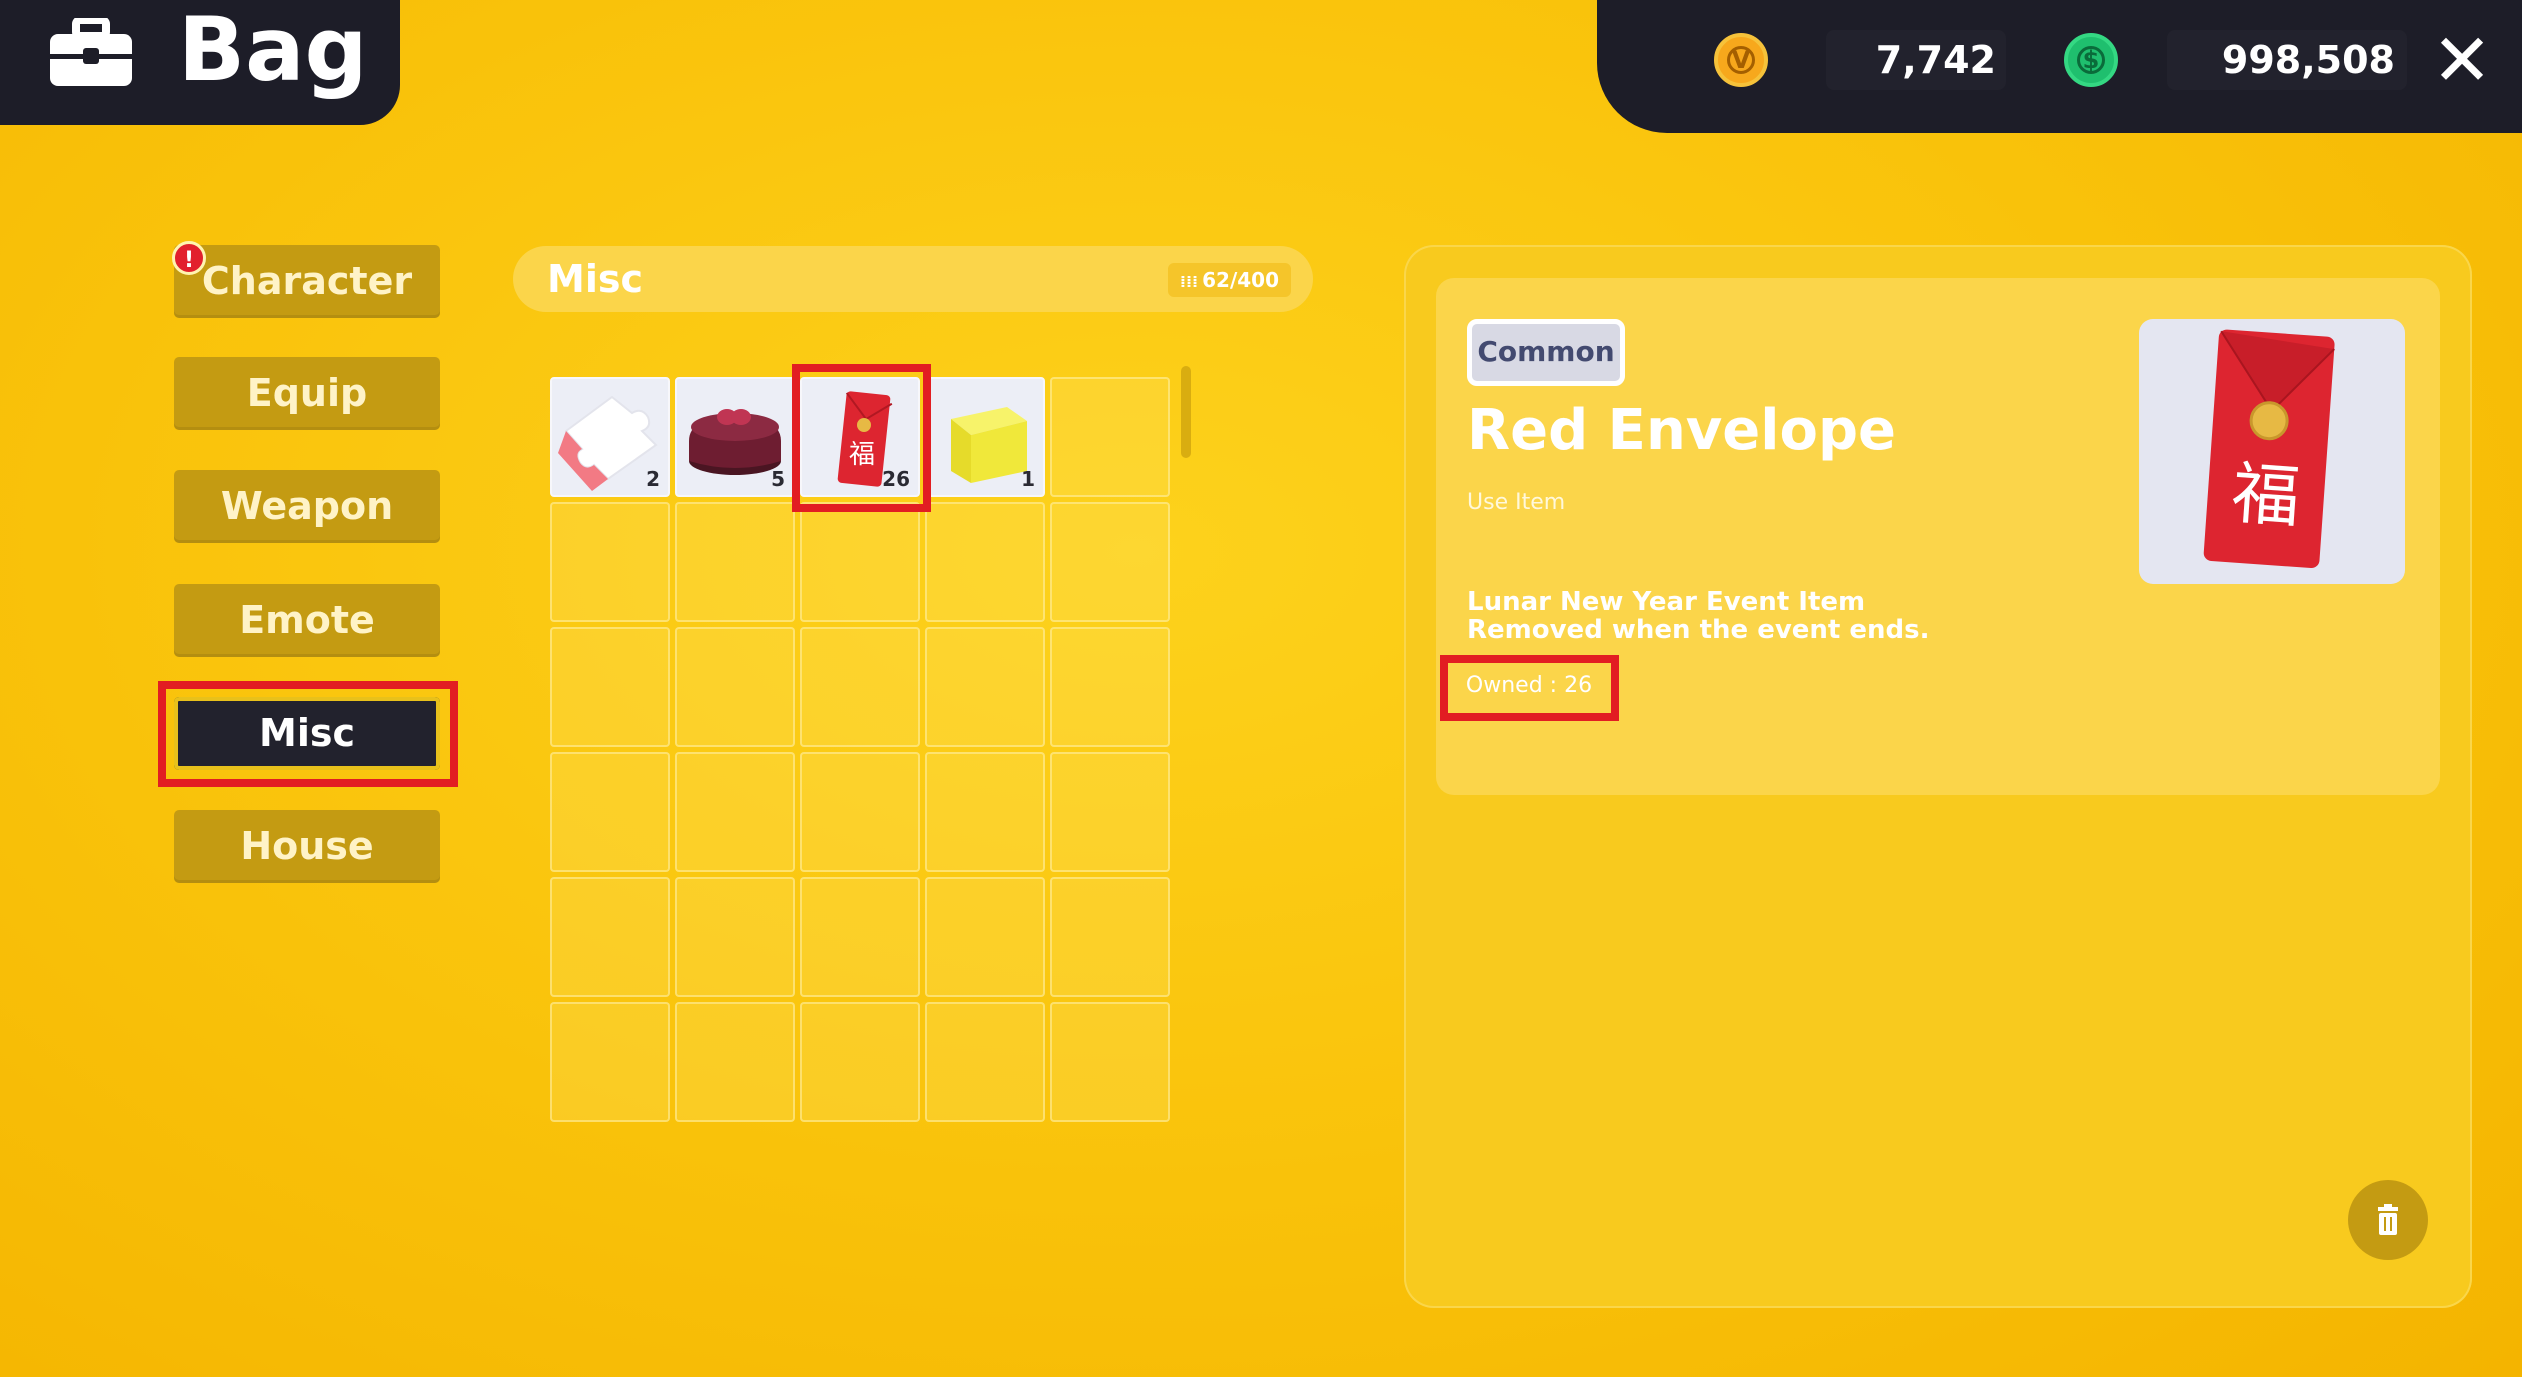 The image size is (2522, 1377). I want to click on currency-bar: V 7,742 $ 998,508 ✕, so click(2059, 66).